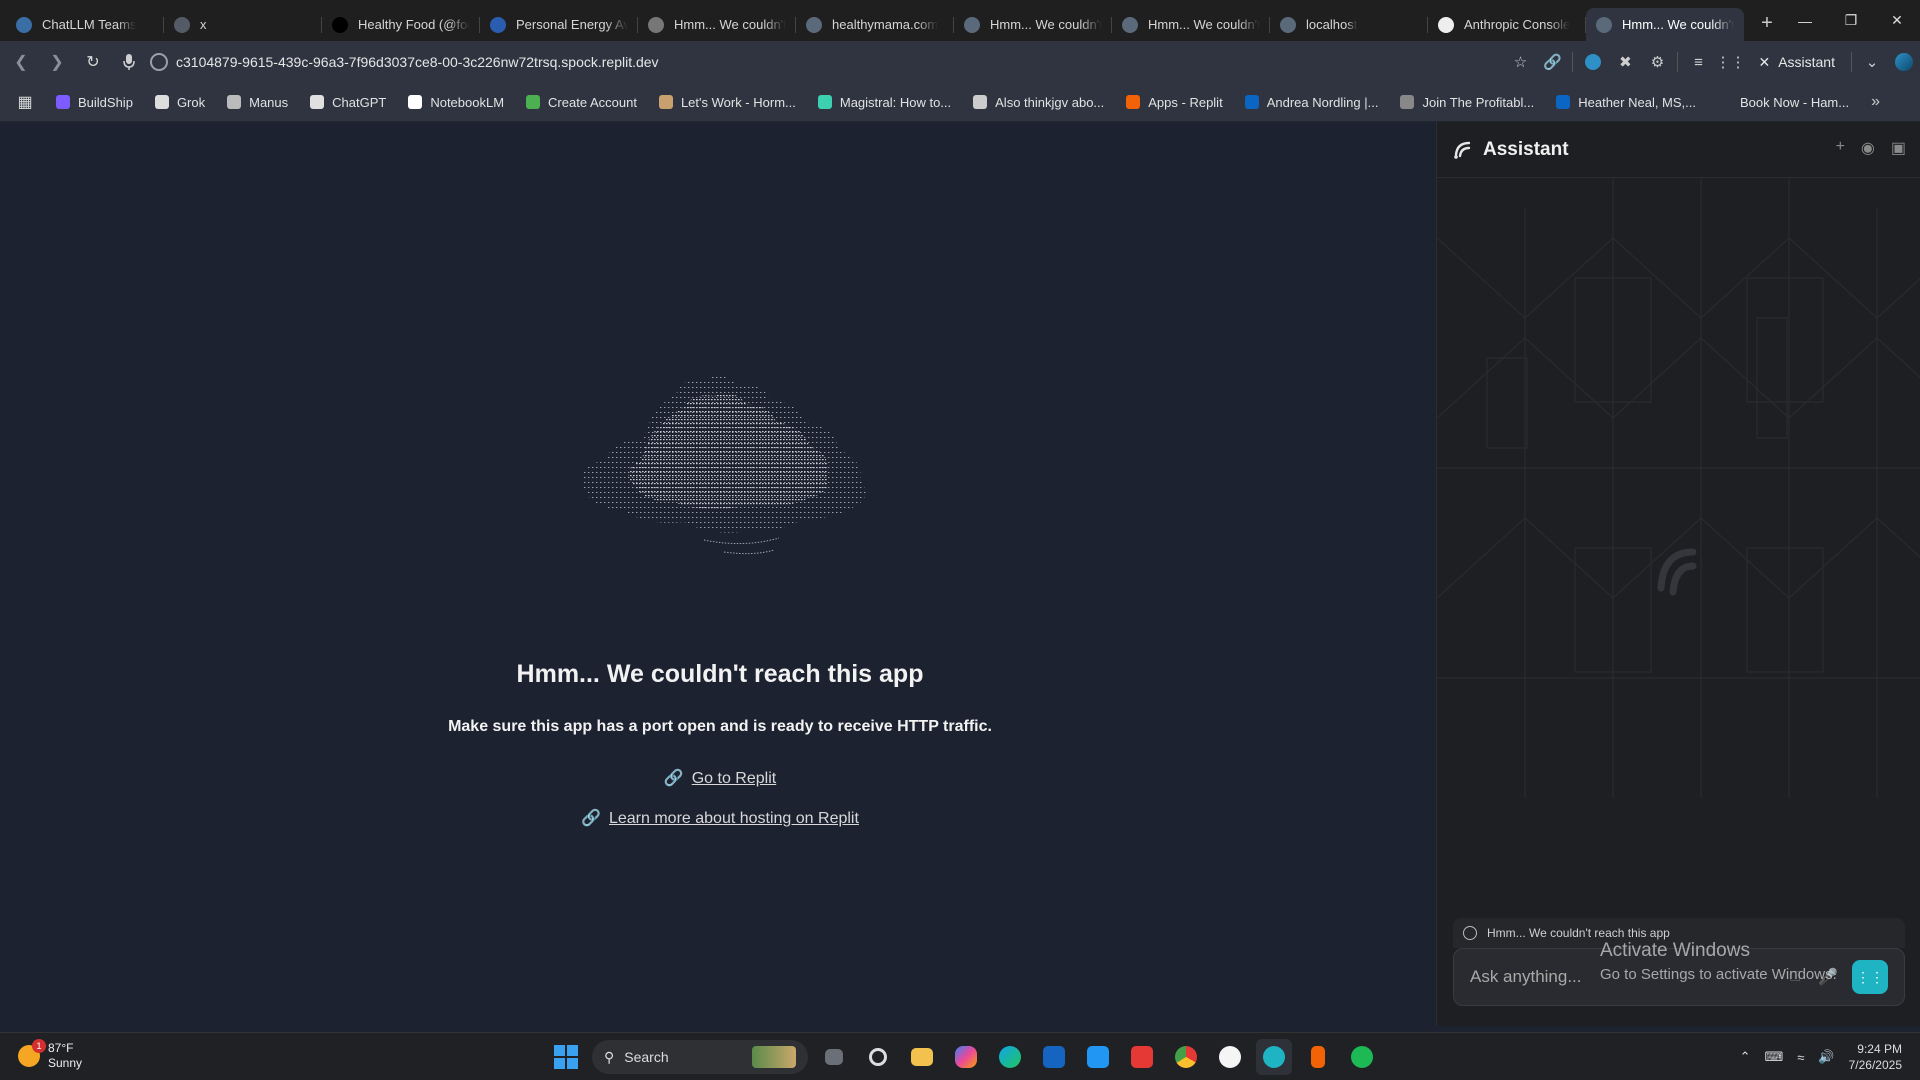  I want to click on window-controls: — ❐ ✕, so click(1851, 20).